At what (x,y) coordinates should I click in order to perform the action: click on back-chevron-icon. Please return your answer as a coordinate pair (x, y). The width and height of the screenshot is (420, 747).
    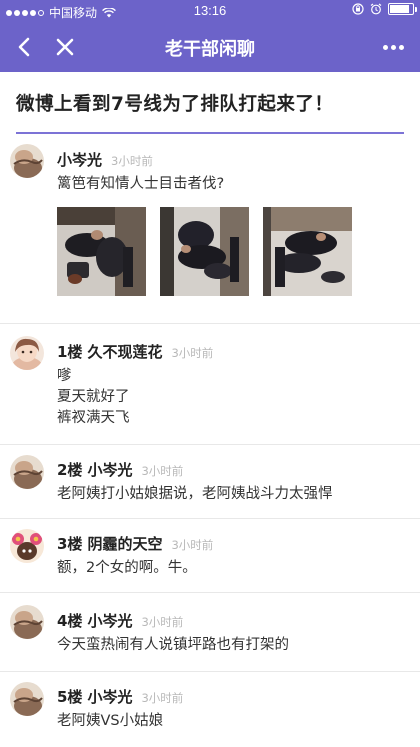
    Looking at the image, I should click on (25, 47).